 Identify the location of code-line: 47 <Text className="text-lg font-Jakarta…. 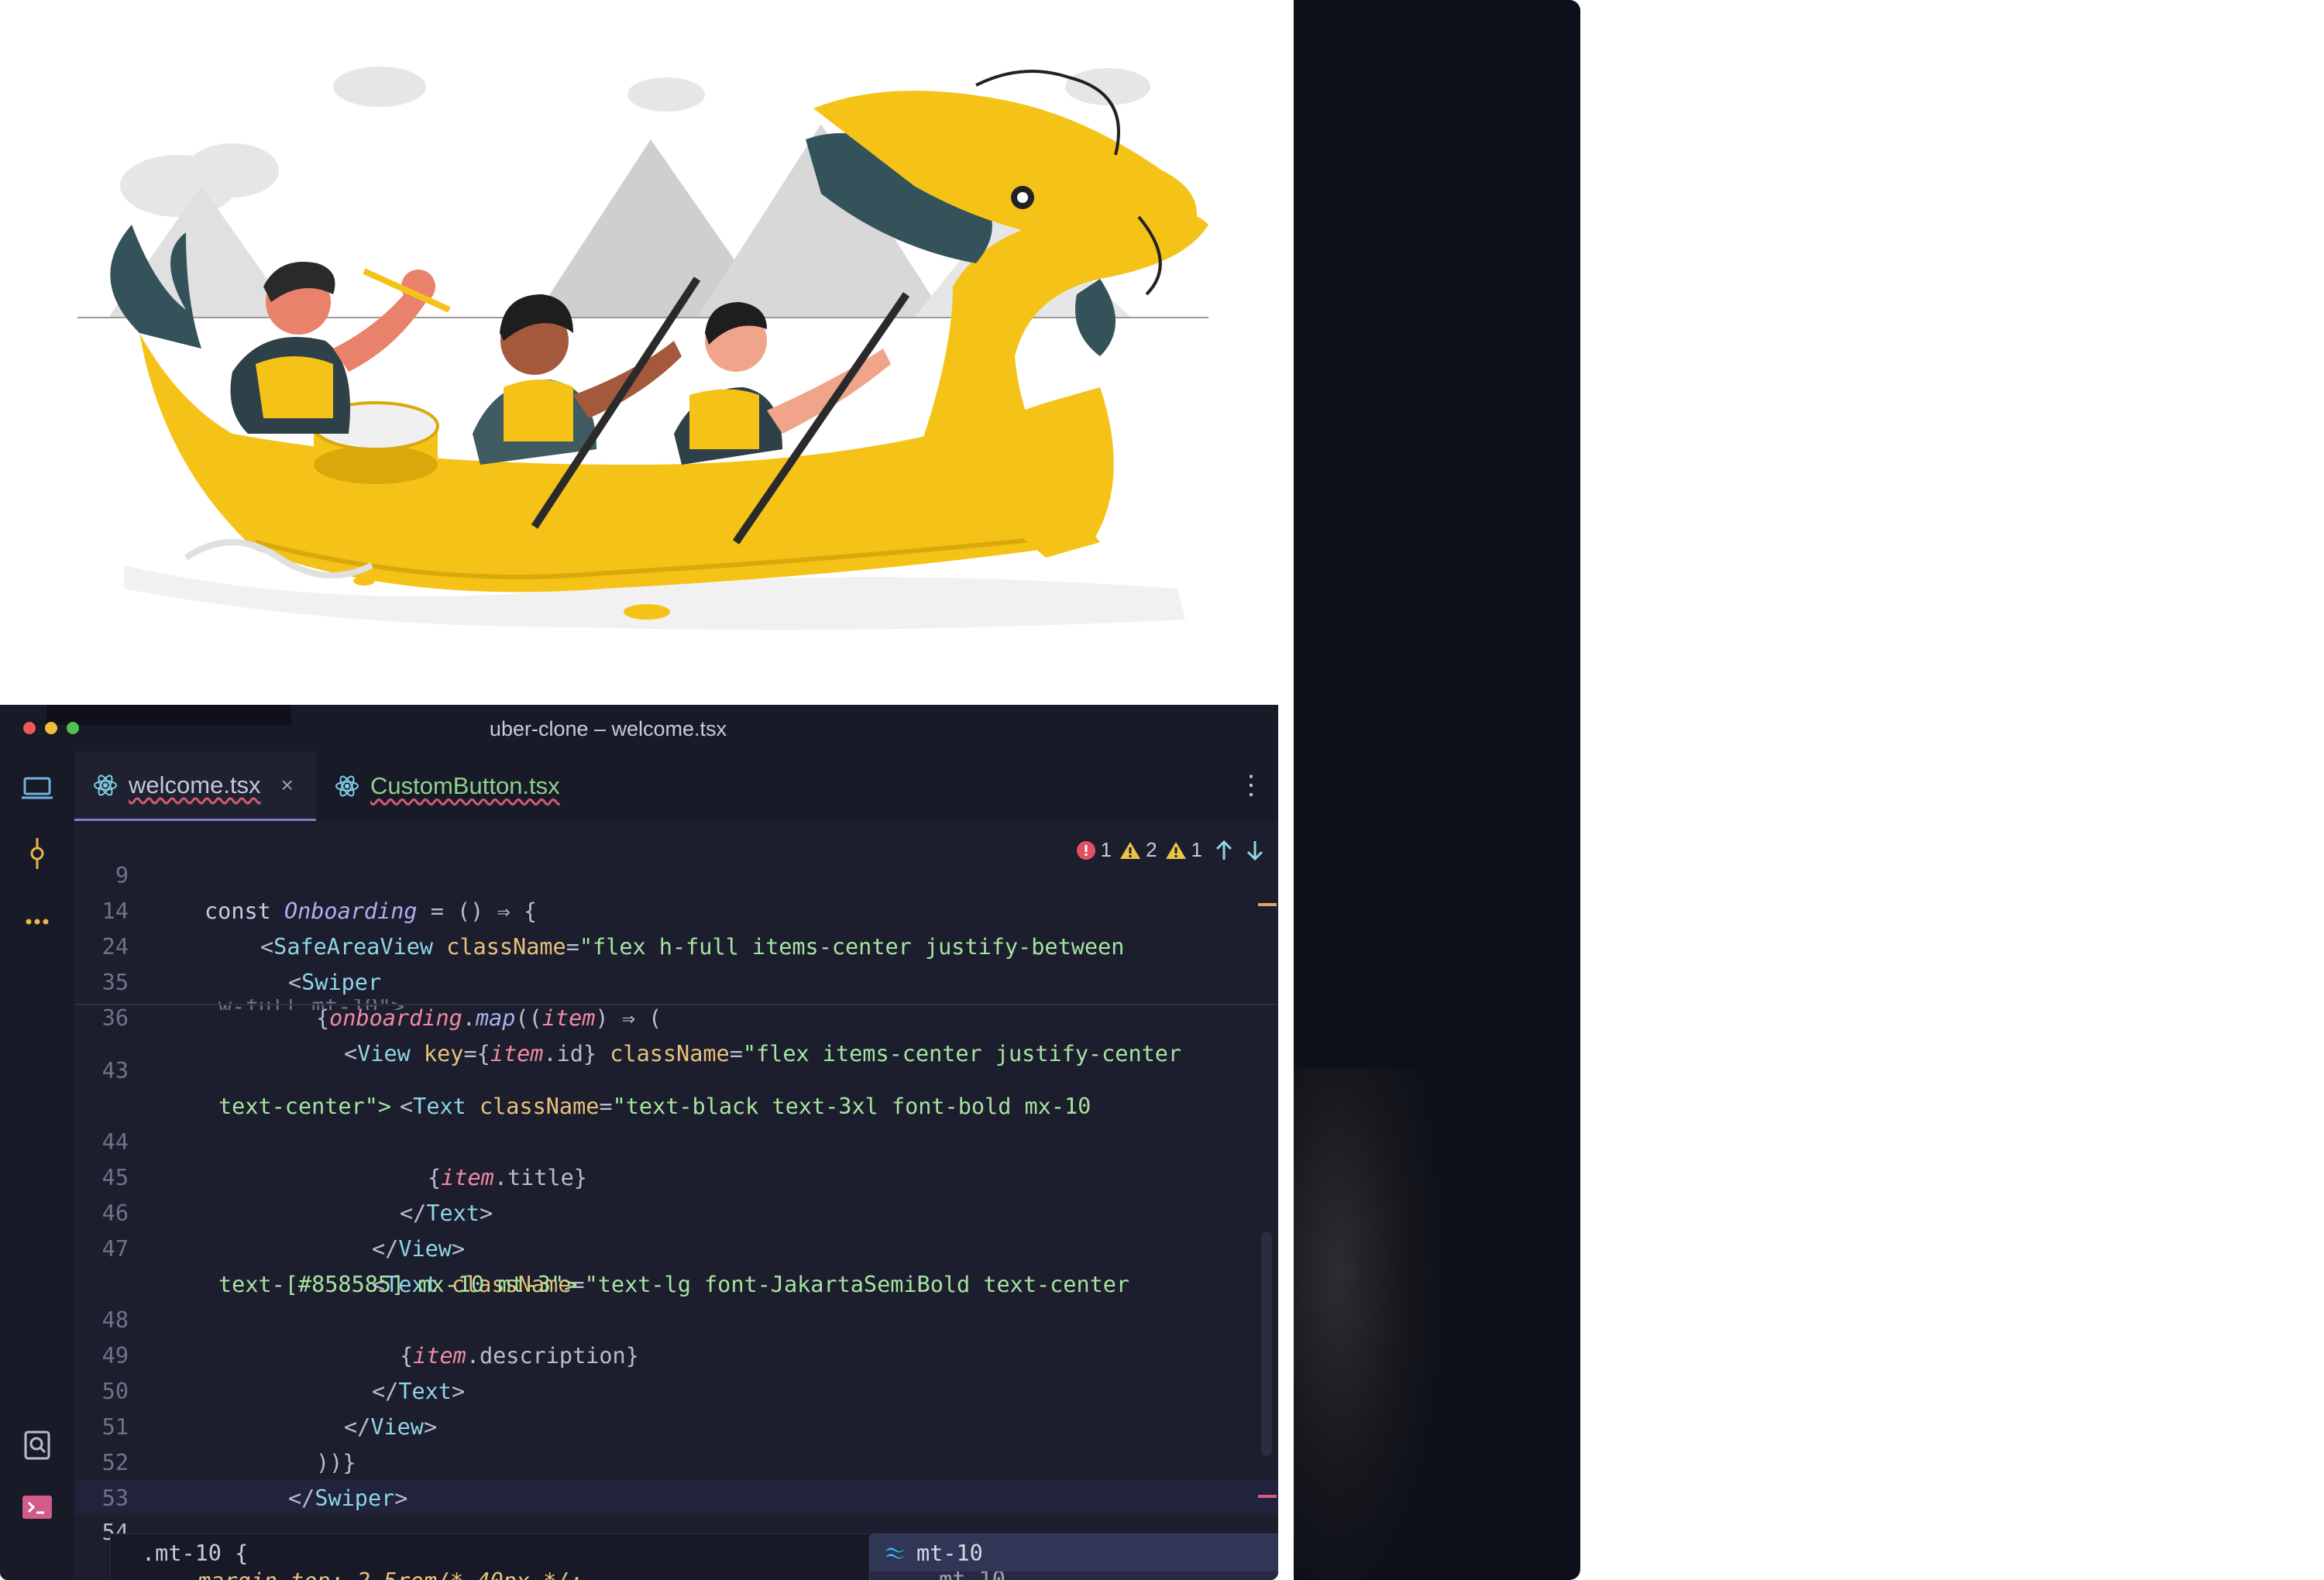
(667, 1246).